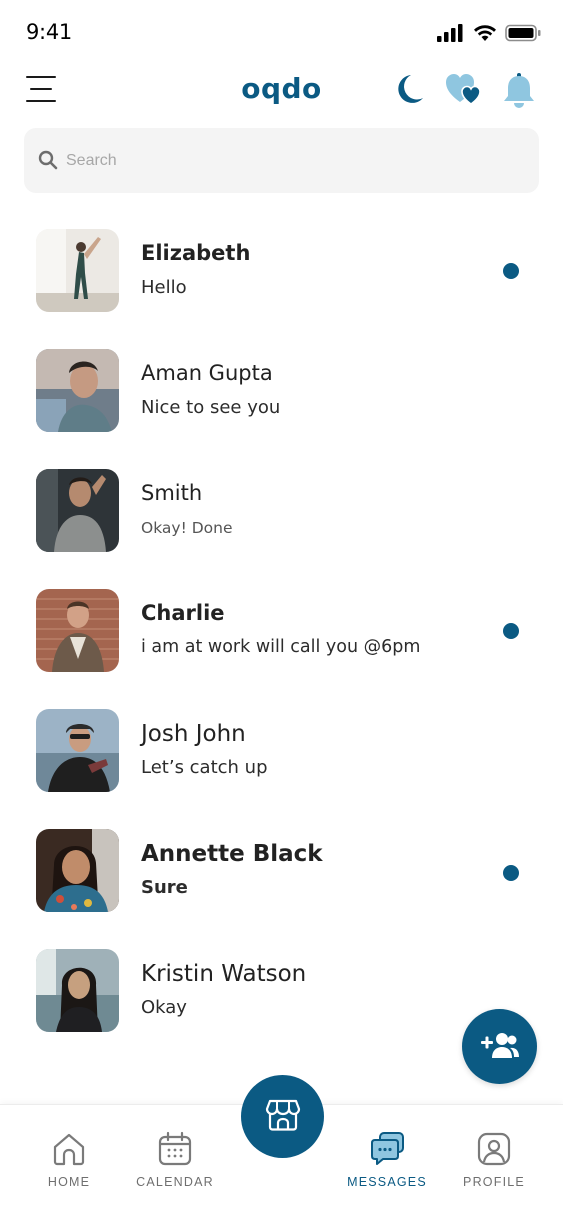 Image resolution: width=563 pixels, height=1218 pixels. I want to click on add-group-icon, so click(499, 1047).